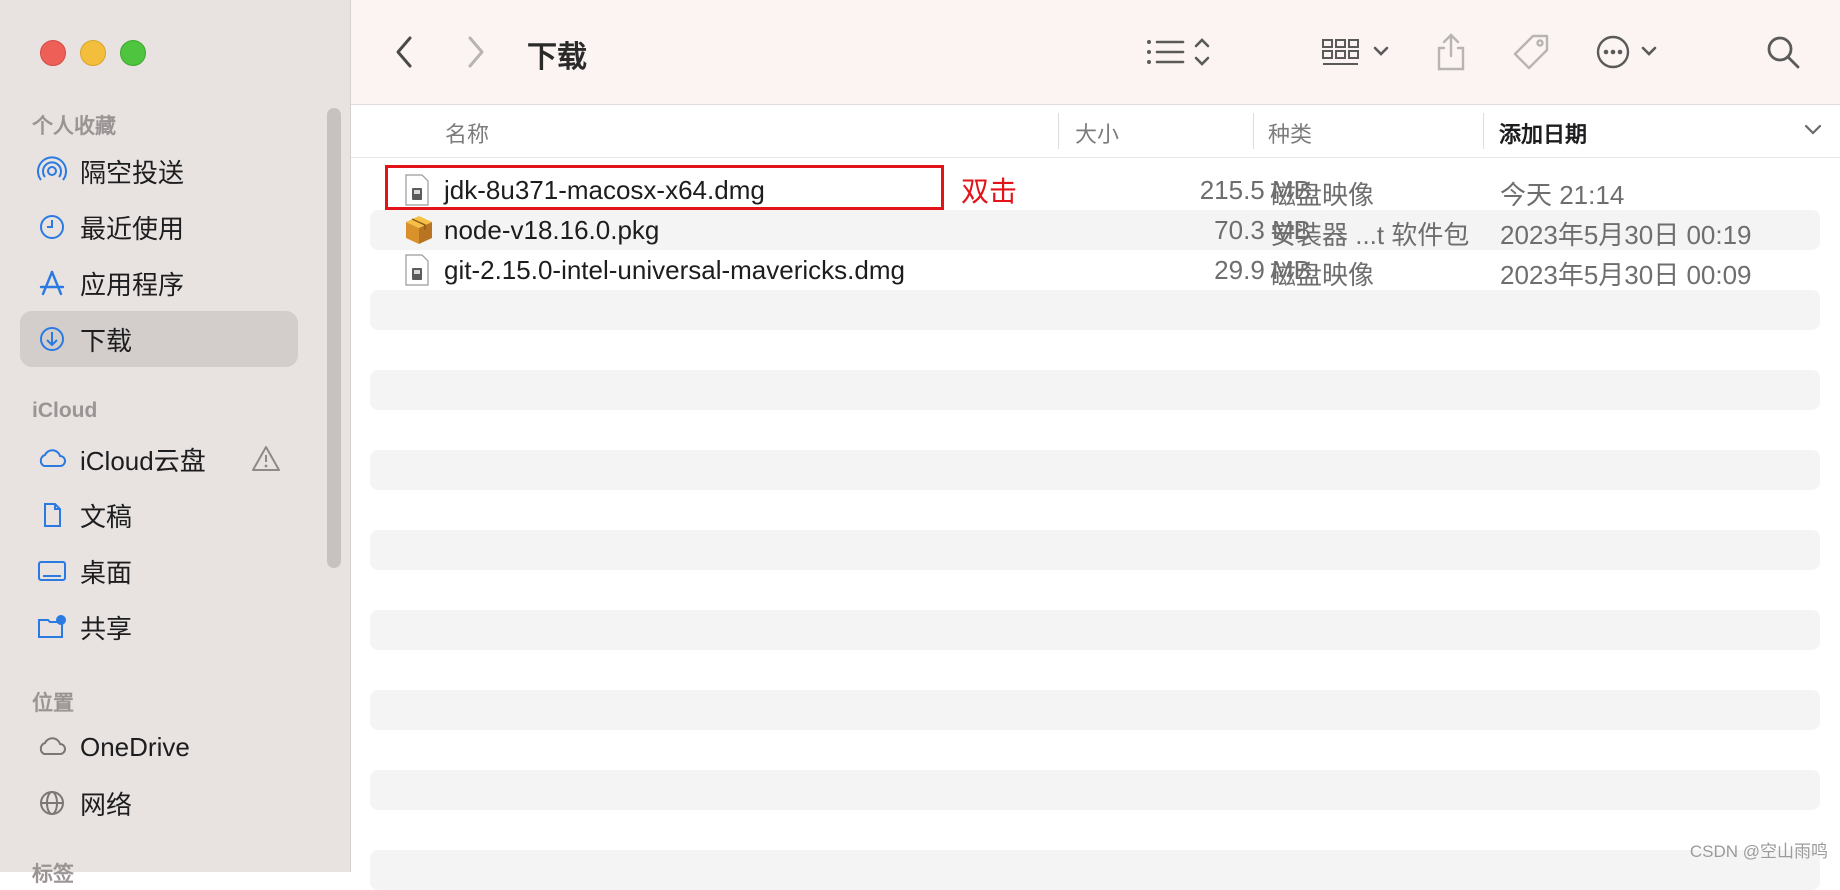 Image resolution: width=1840 pixels, height=890 pixels. Describe the element at coordinates (1178, 52) in the screenshot. I see `list-view-icon` at that location.